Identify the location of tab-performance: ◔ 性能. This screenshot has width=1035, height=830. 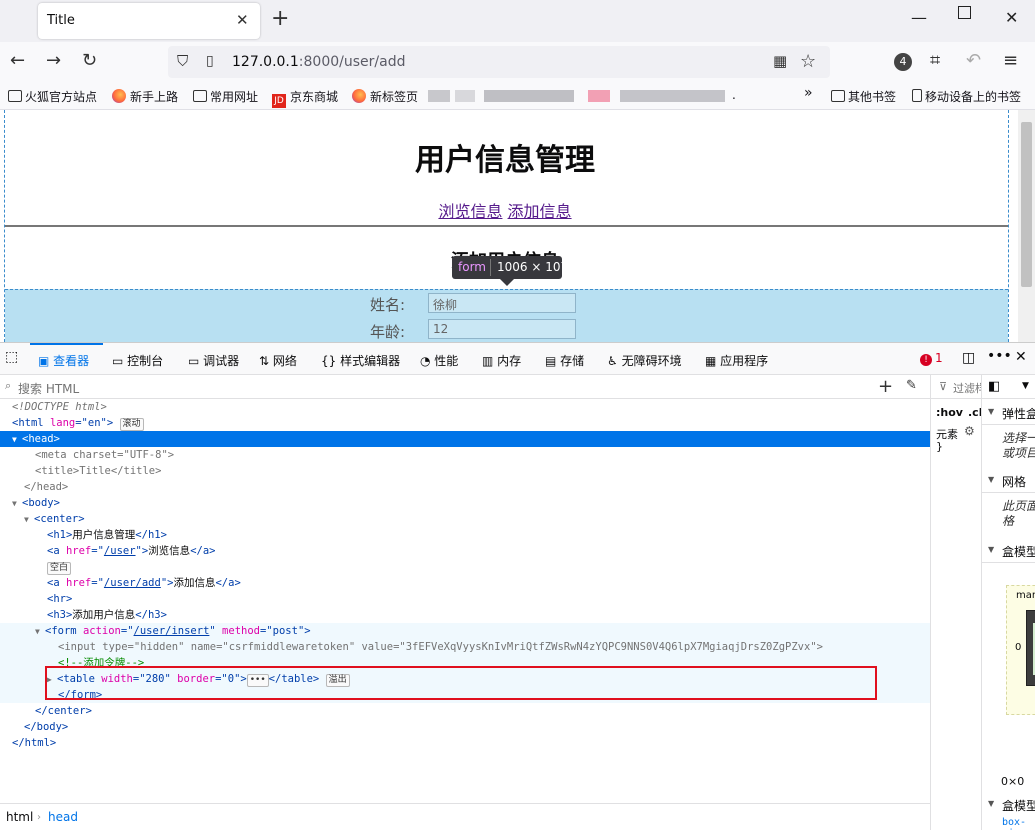
(439, 360).